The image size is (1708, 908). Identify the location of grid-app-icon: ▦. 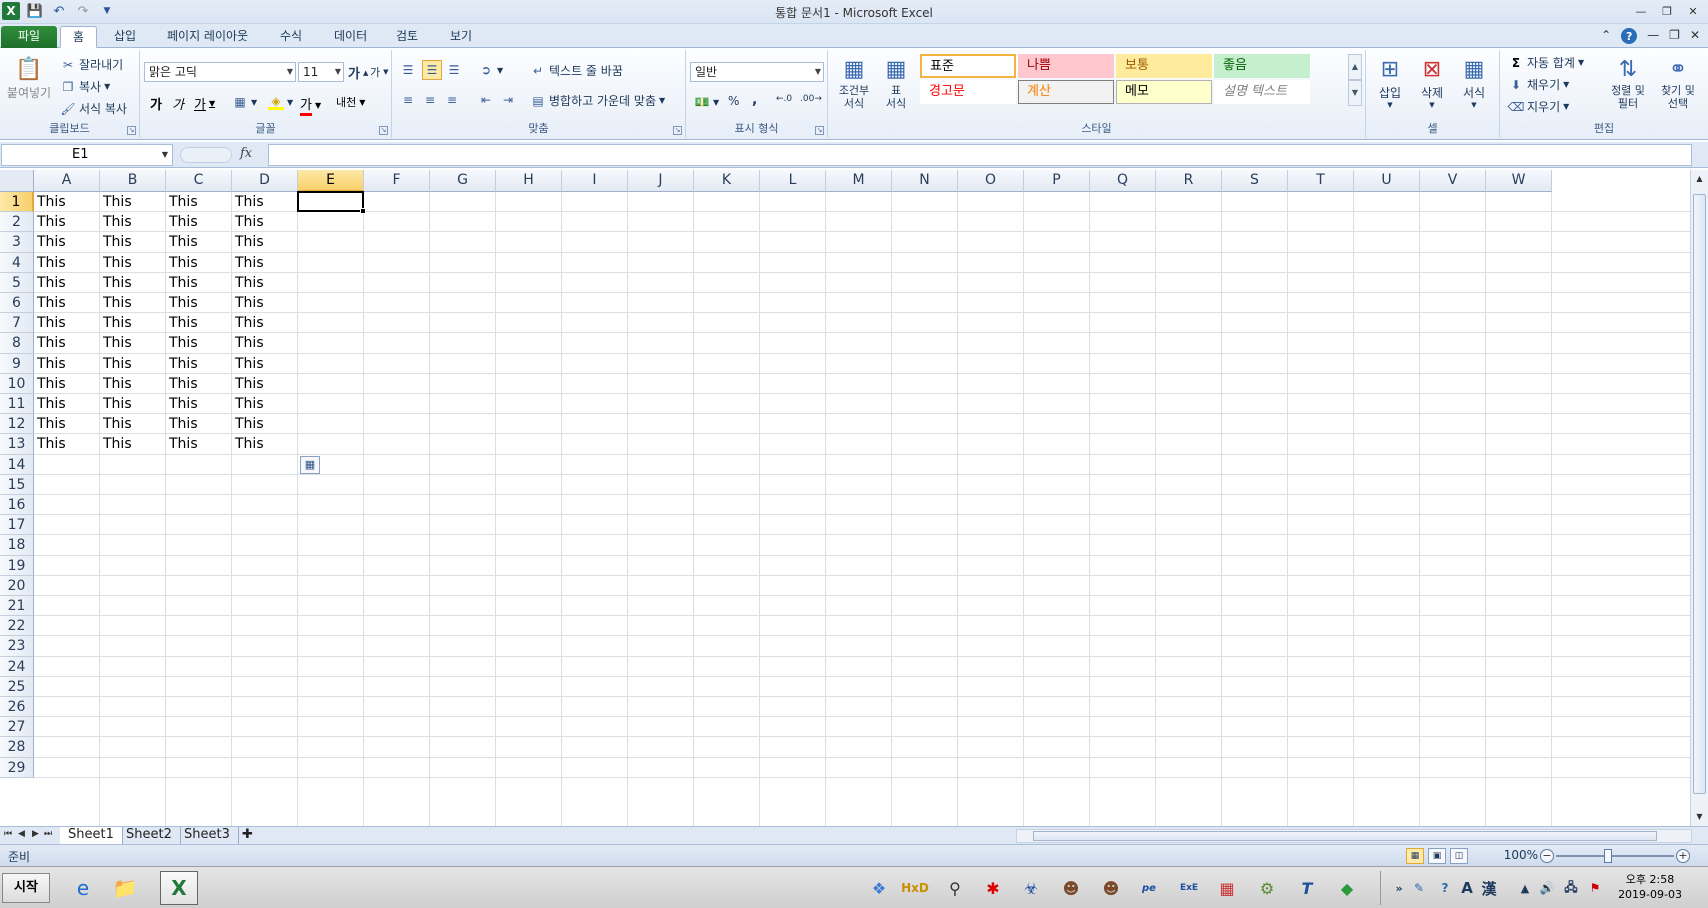
(1227, 888).